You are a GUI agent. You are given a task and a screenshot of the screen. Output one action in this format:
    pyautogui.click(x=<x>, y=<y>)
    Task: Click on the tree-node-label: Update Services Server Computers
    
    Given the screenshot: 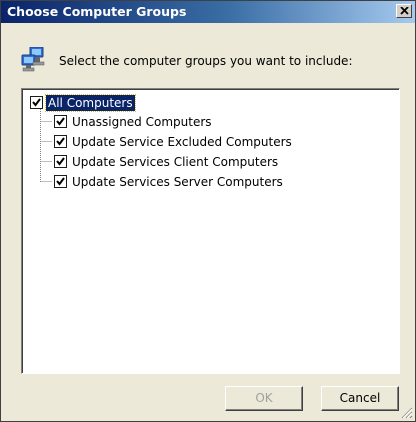 What is the action you would take?
    pyautogui.click(x=177, y=182)
    